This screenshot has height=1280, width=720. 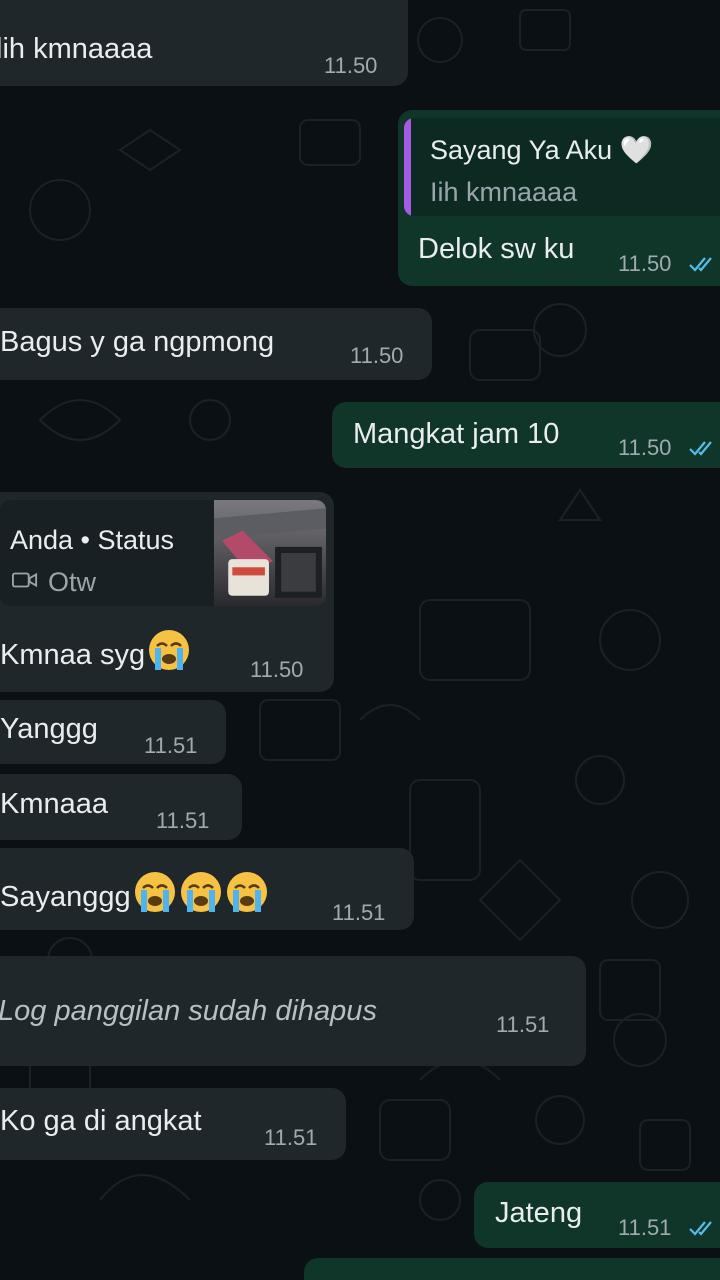 I want to click on incoming-message-bubble: Anda • Status Otw Kmnaa syg 11.50, so click(x=167, y=592).